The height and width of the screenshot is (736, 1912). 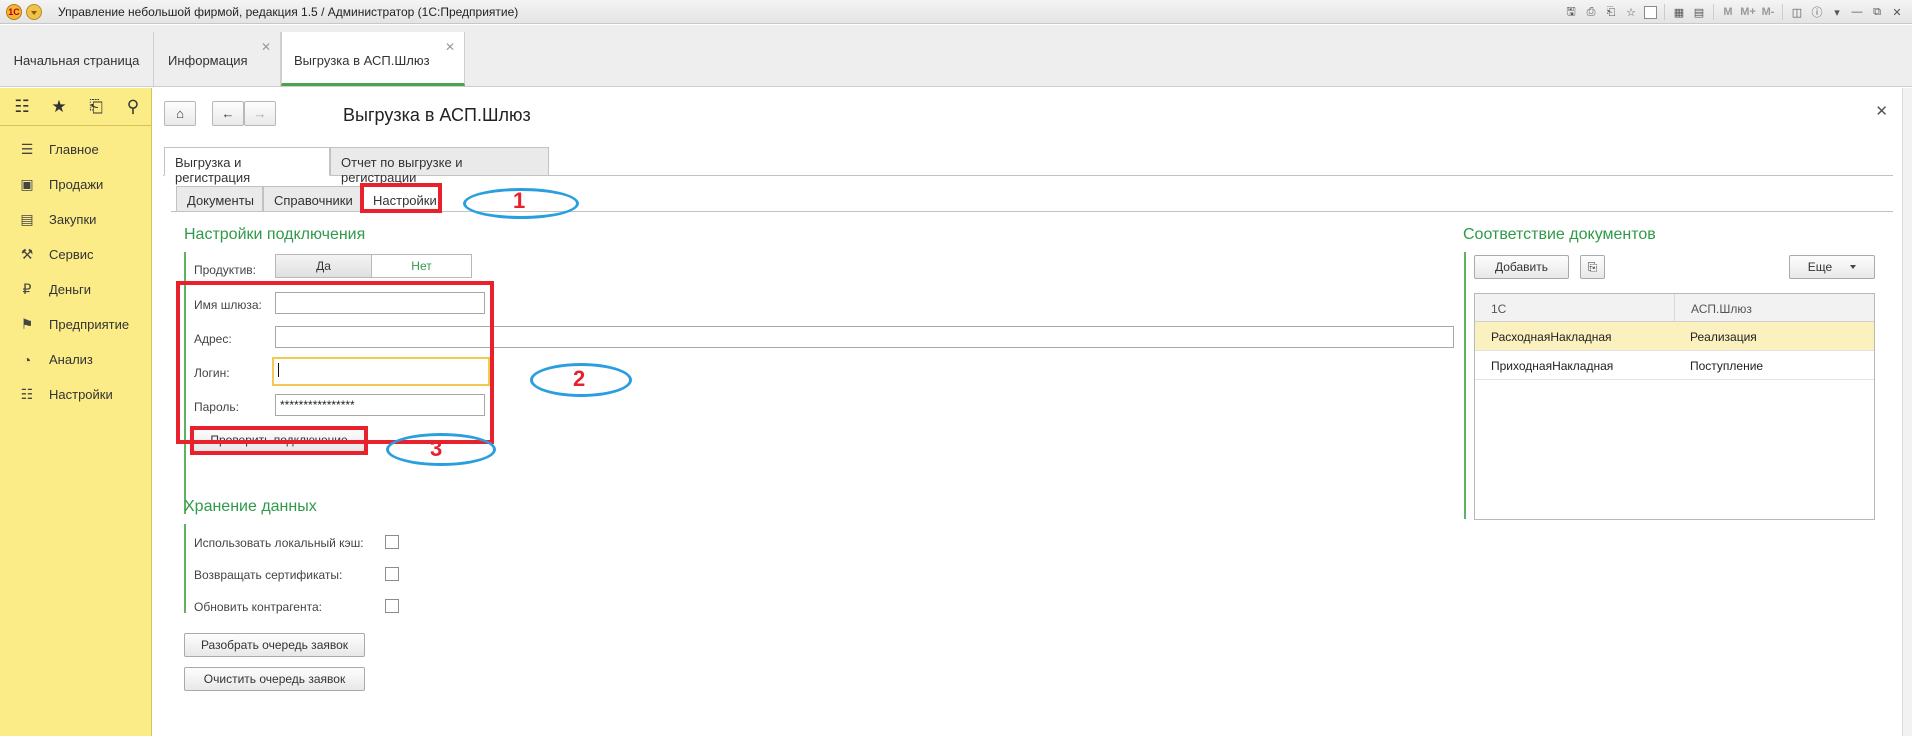 I want to click on tab-label: Выгрузка в АСП.Шлюз, so click(x=362, y=60).